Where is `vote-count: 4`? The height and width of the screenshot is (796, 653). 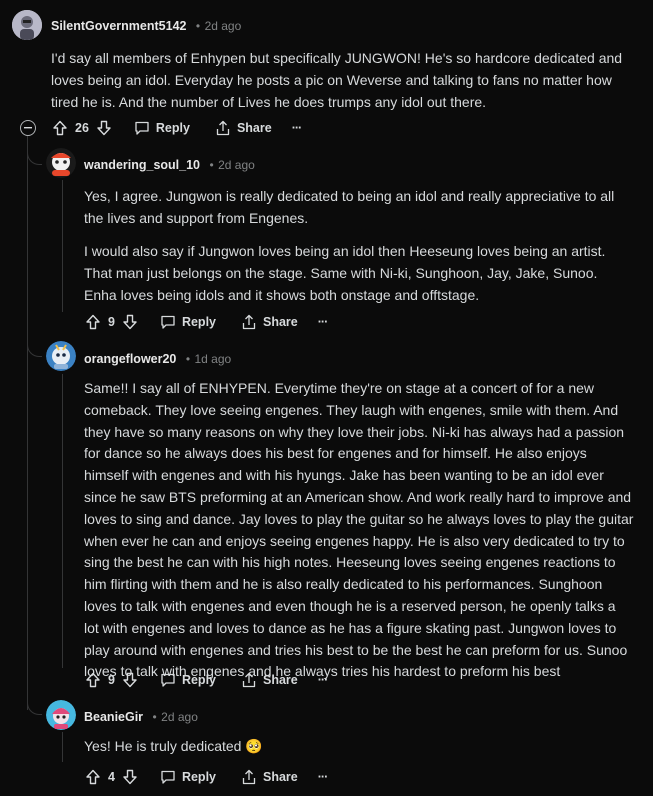 vote-count: 4 is located at coordinates (111, 777).